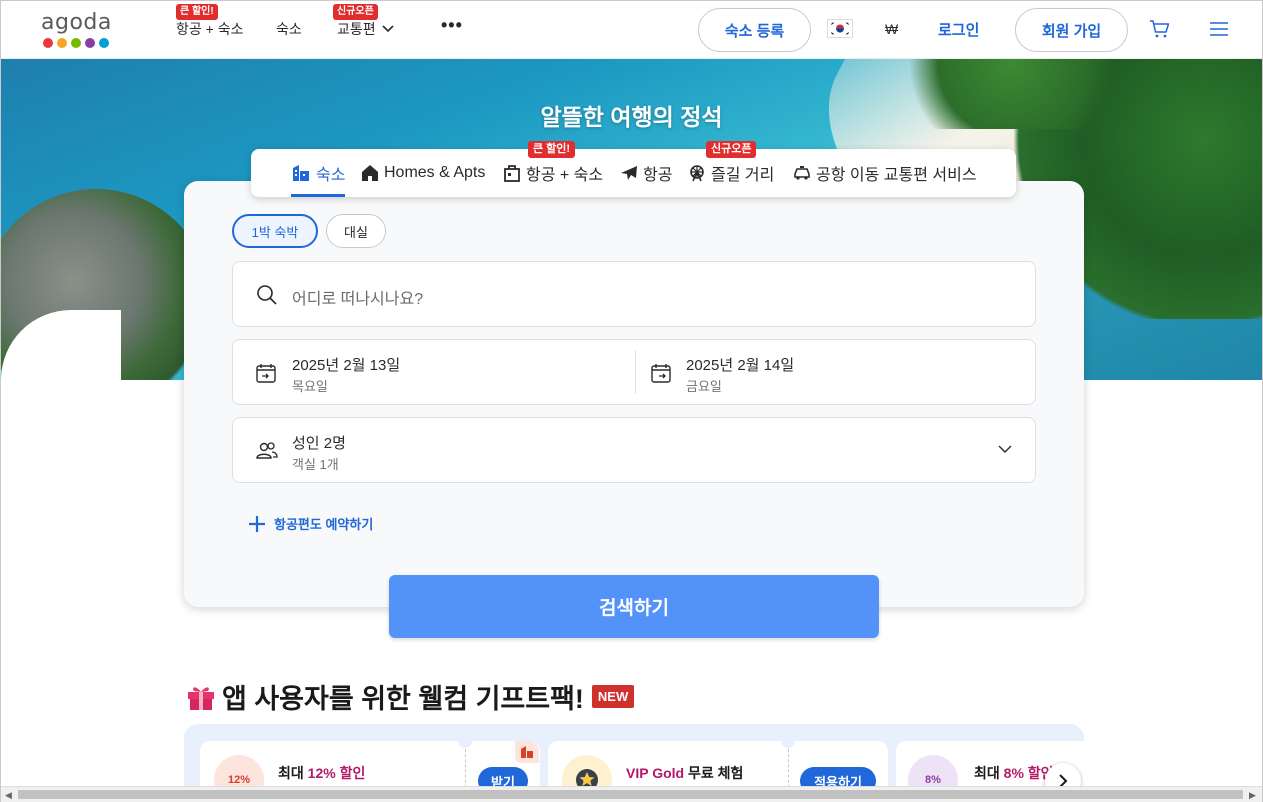 This screenshot has width=1263, height=802. What do you see at coordinates (731, 149) in the screenshot?
I see `tab-badge-new: 신규오픈` at bounding box center [731, 149].